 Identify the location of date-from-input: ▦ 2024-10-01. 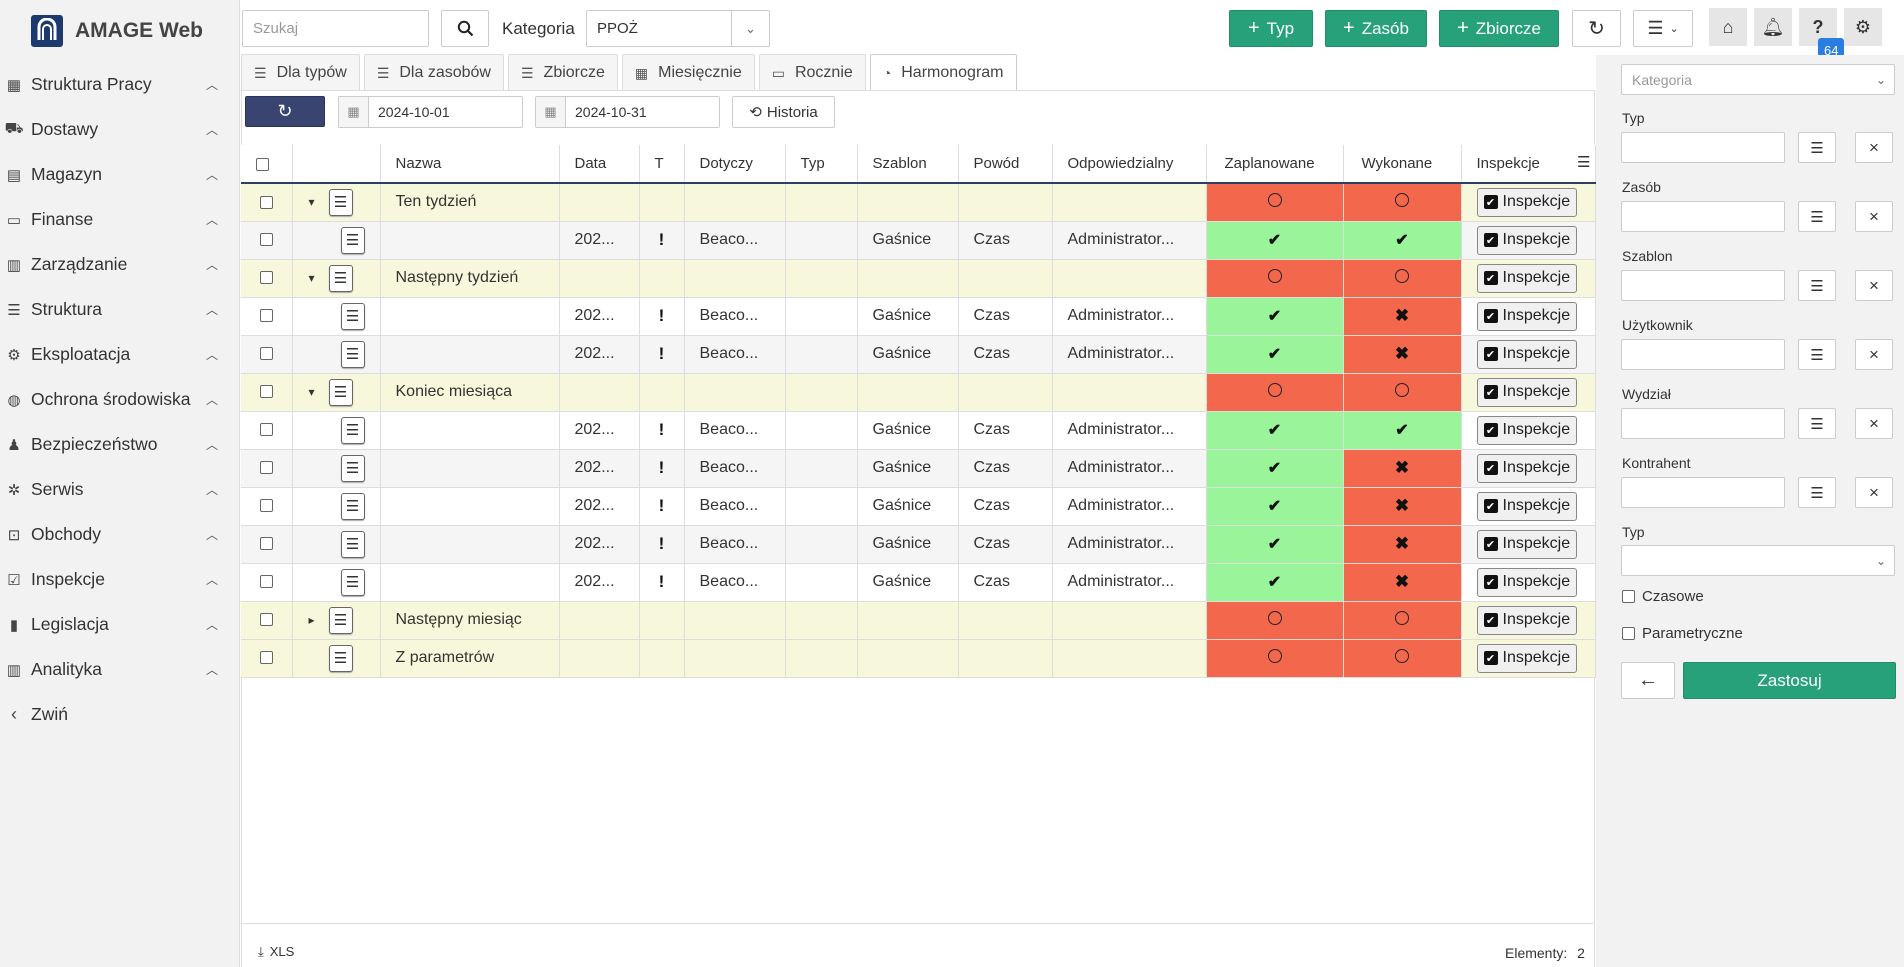
(430, 112).